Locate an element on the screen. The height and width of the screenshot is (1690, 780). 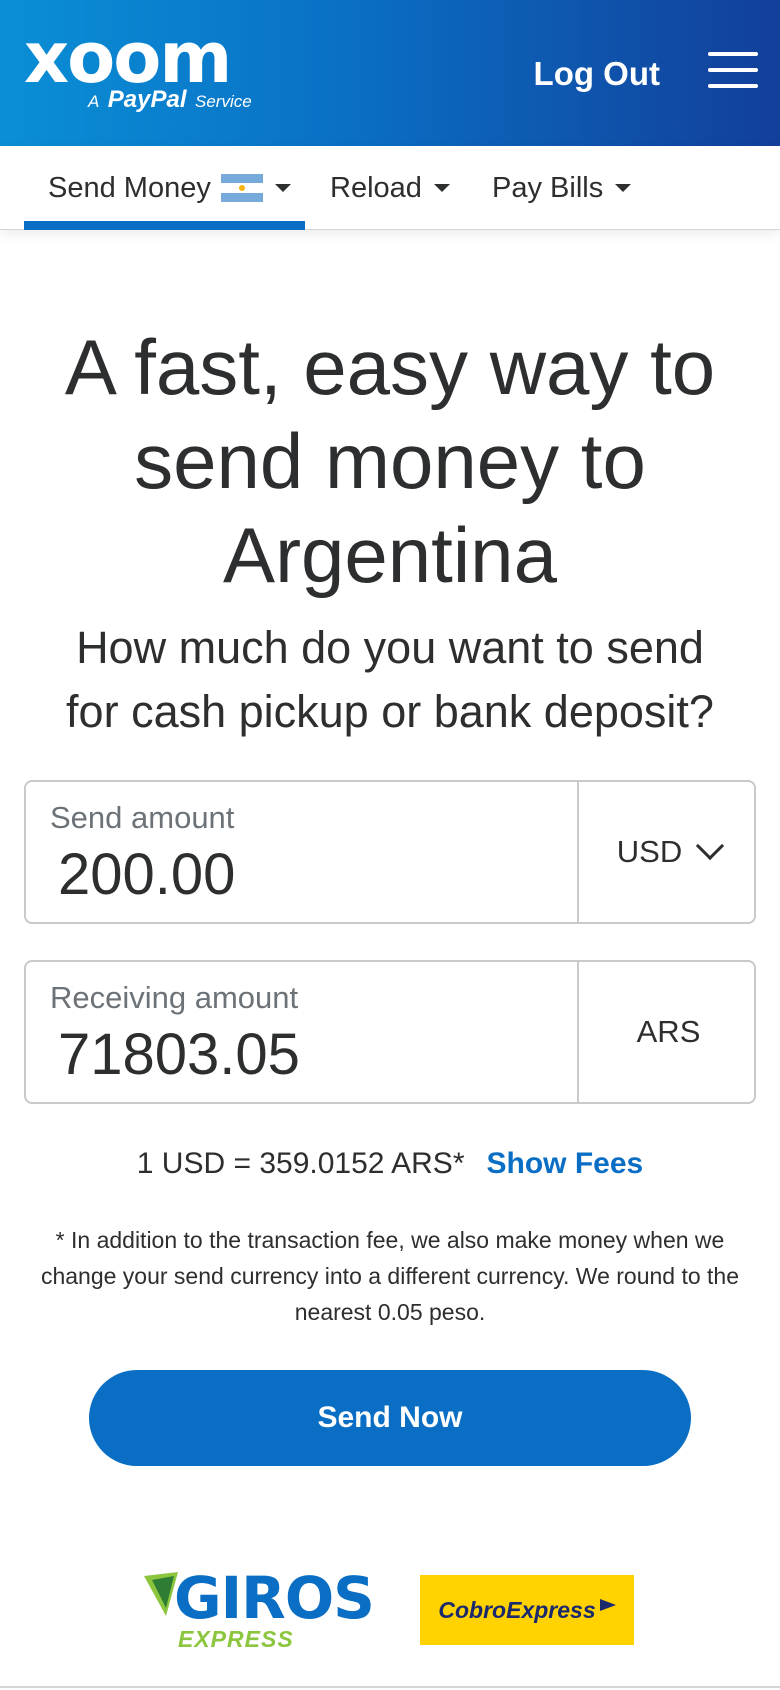
send-amount-label: Send amount is located at coordinates (142, 817).